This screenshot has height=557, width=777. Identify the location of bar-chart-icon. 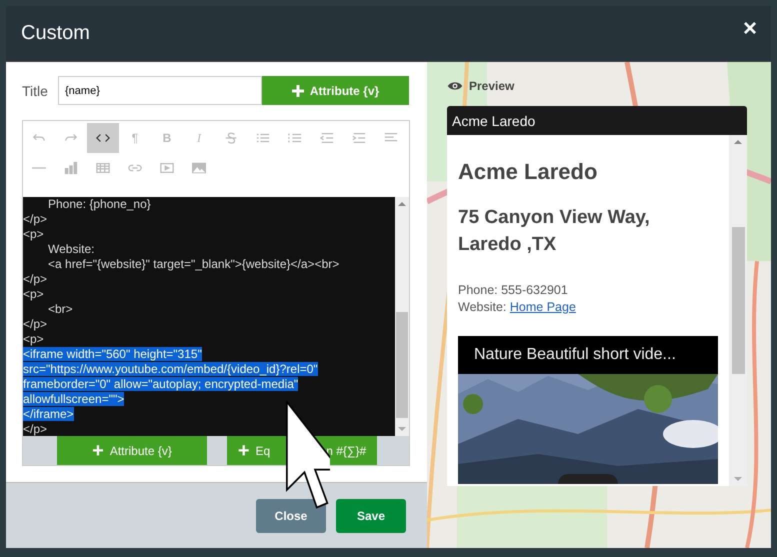
(71, 168).